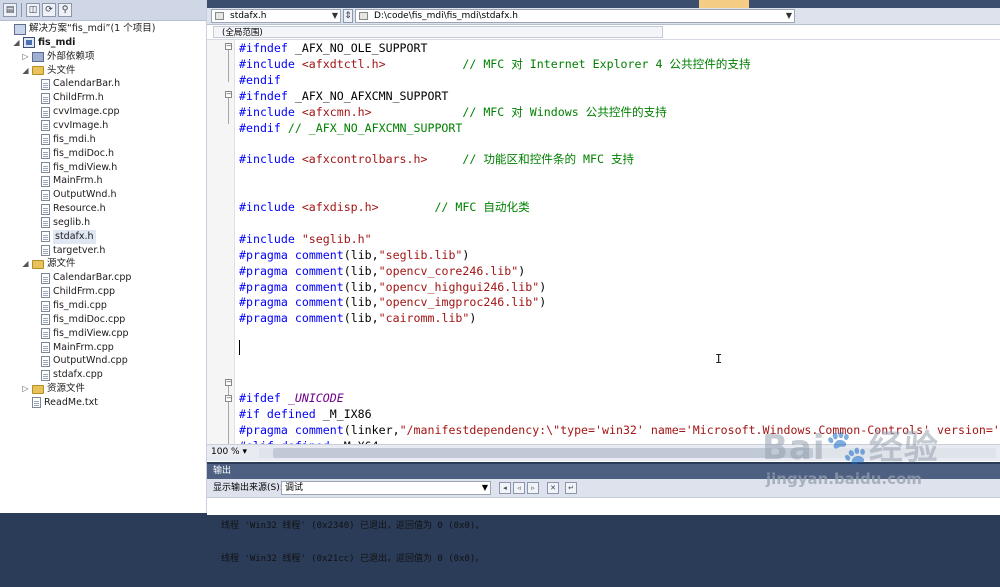  I want to click on code-token: // MFC 对 Internet Explorer 4 公共控件的支持, so click(606, 63).